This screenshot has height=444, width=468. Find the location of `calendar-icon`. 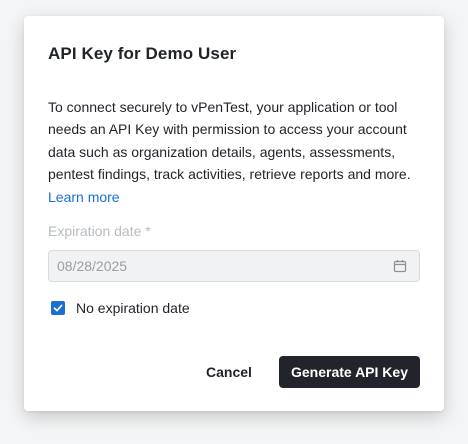

calendar-icon is located at coordinates (400, 266).